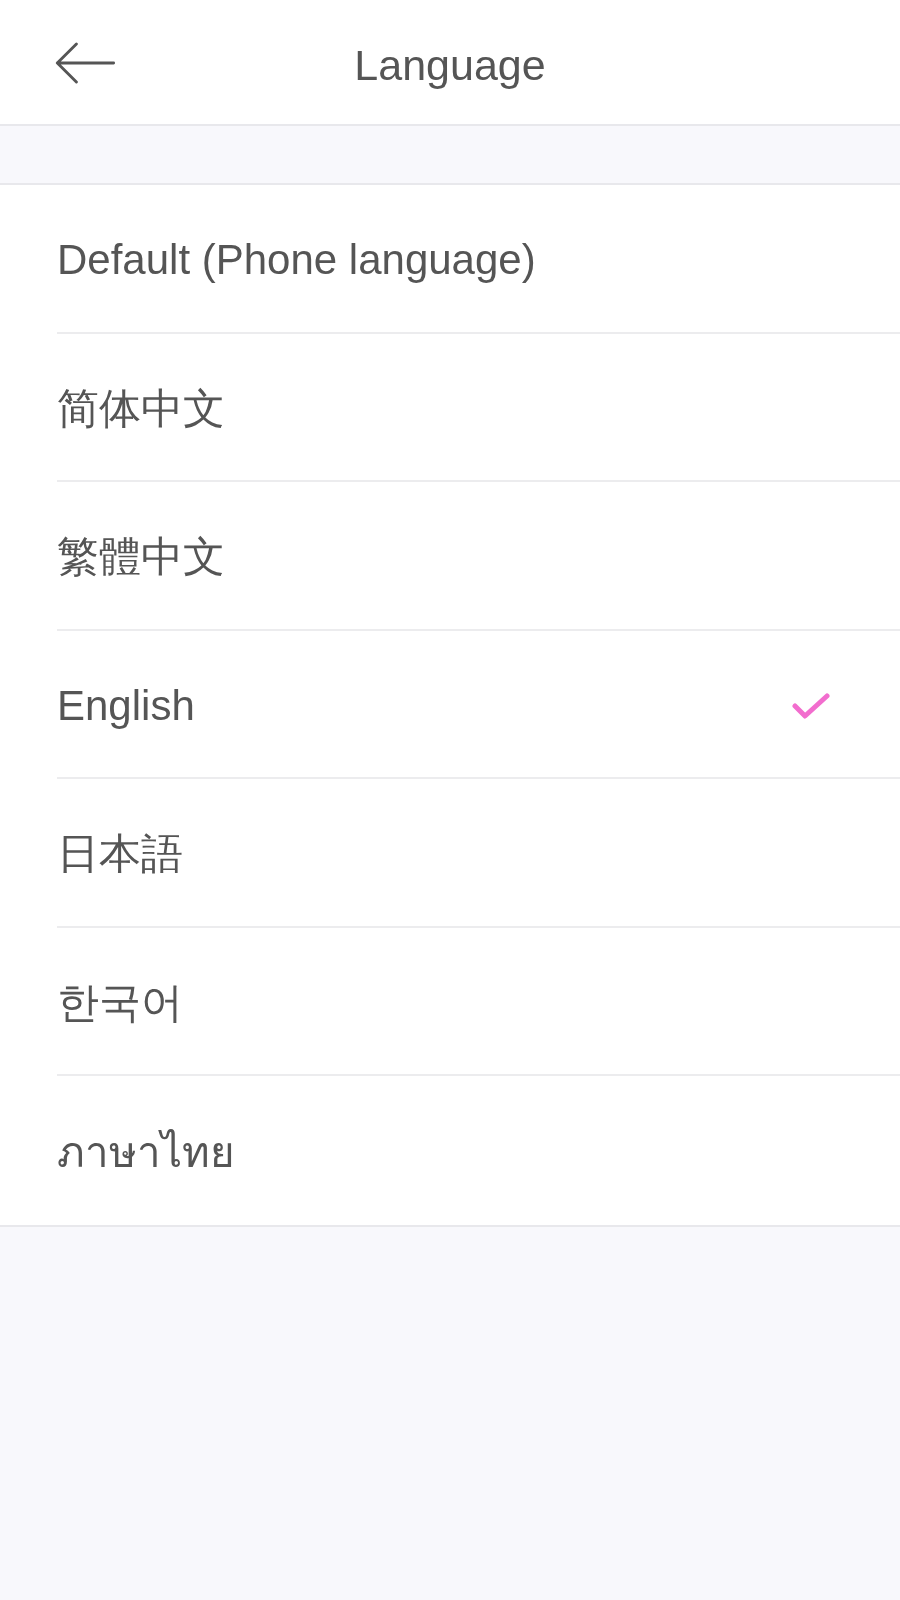  I want to click on language-option: 한국어, so click(478, 1001).